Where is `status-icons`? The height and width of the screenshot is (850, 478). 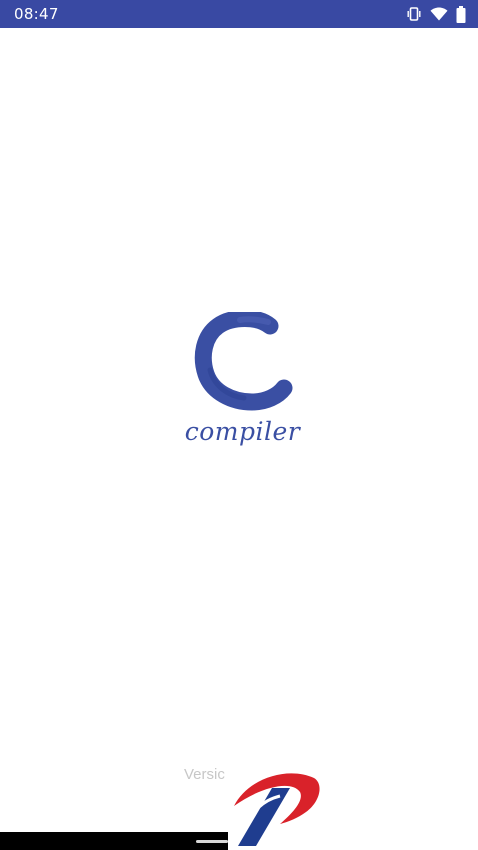 status-icons is located at coordinates (436, 14).